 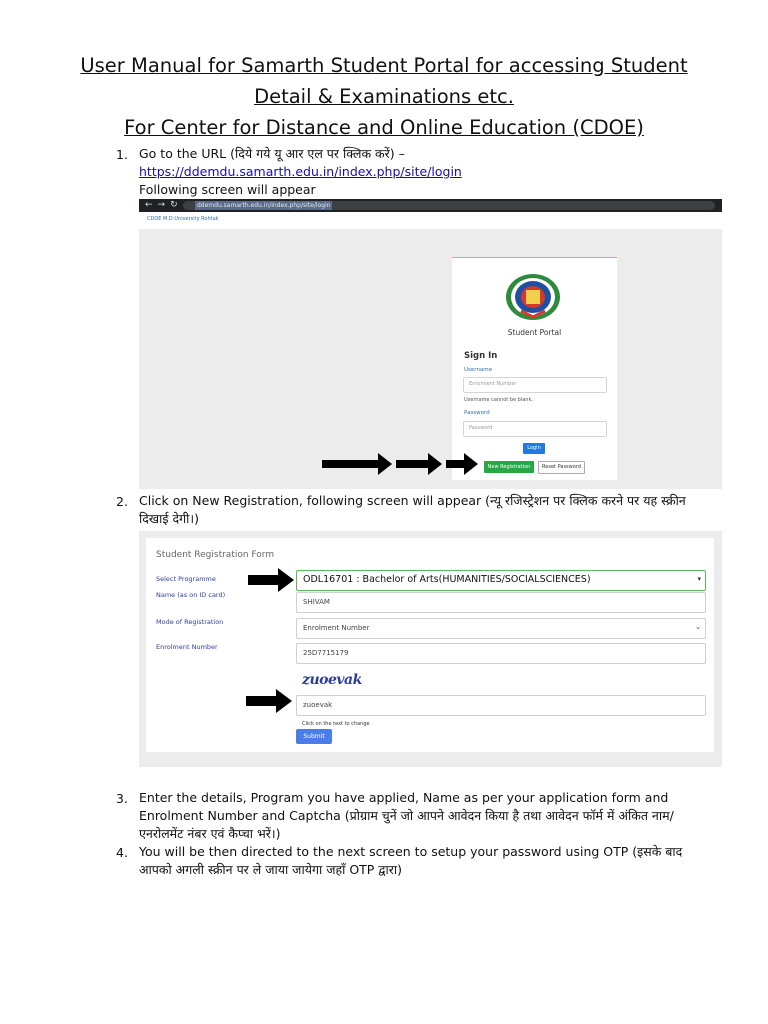 I want to click on submit-button: Submit, so click(x=314, y=736).